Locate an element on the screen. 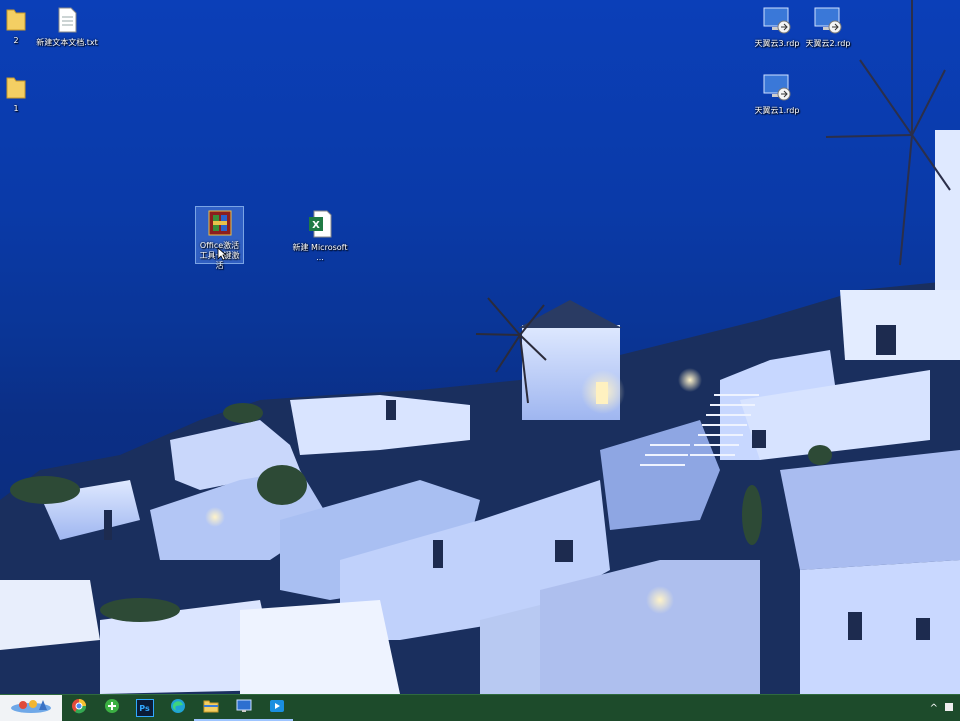  taskbar-browser is located at coordinates (78, 708).